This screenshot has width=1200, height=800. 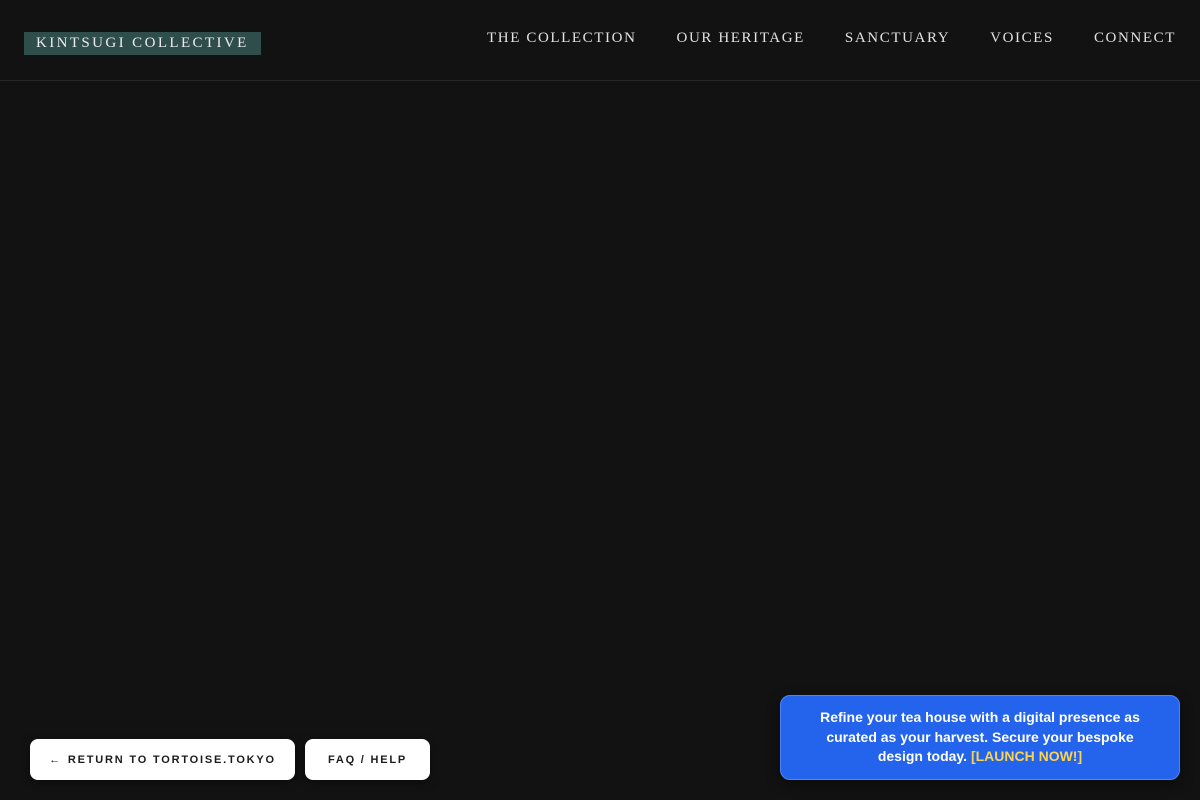 What do you see at coordinates (897, 38) in the screenshot?
I see `nav-item-sanctuary: SANCTUARY` at bounding box center [897, 38].